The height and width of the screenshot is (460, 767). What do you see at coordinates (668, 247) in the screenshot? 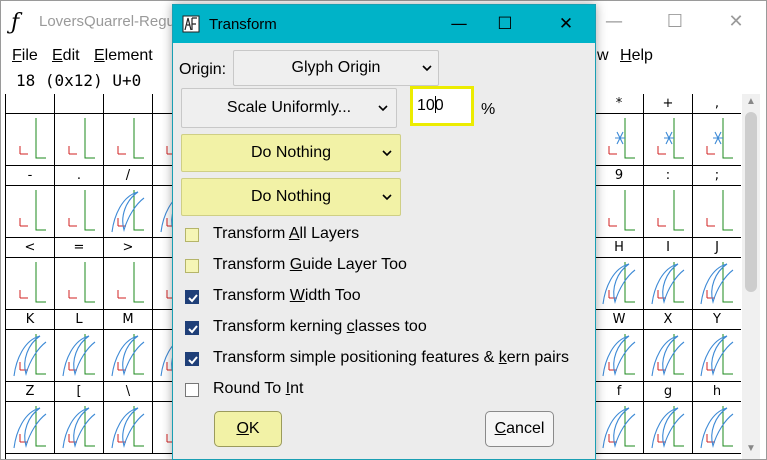
I see `glyph-cell-label: I` at bounding box center [668, 247].